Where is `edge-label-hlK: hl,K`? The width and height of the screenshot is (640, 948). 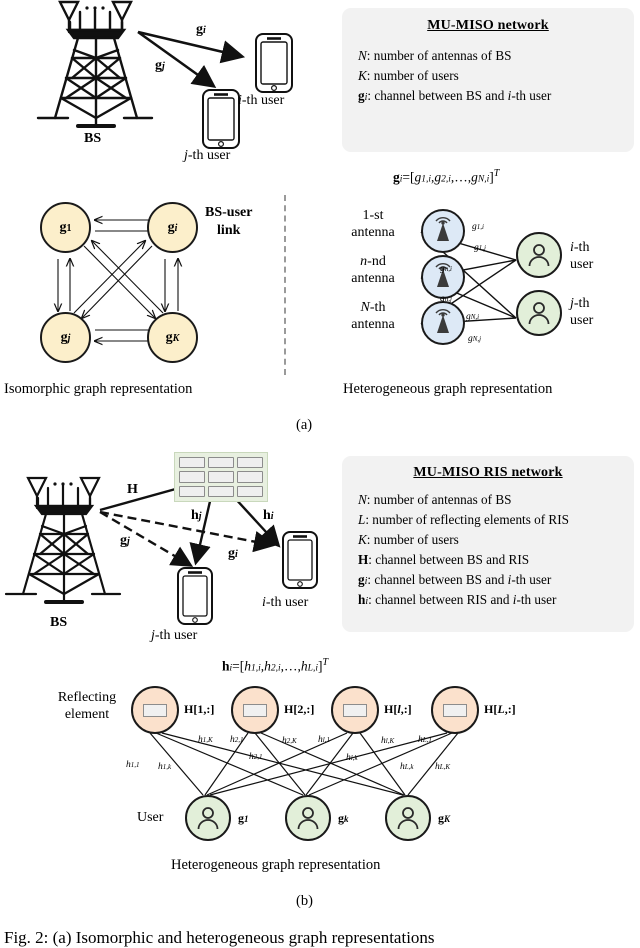 edge-label-hlK: hl,K is located at coordinates (388, 741).